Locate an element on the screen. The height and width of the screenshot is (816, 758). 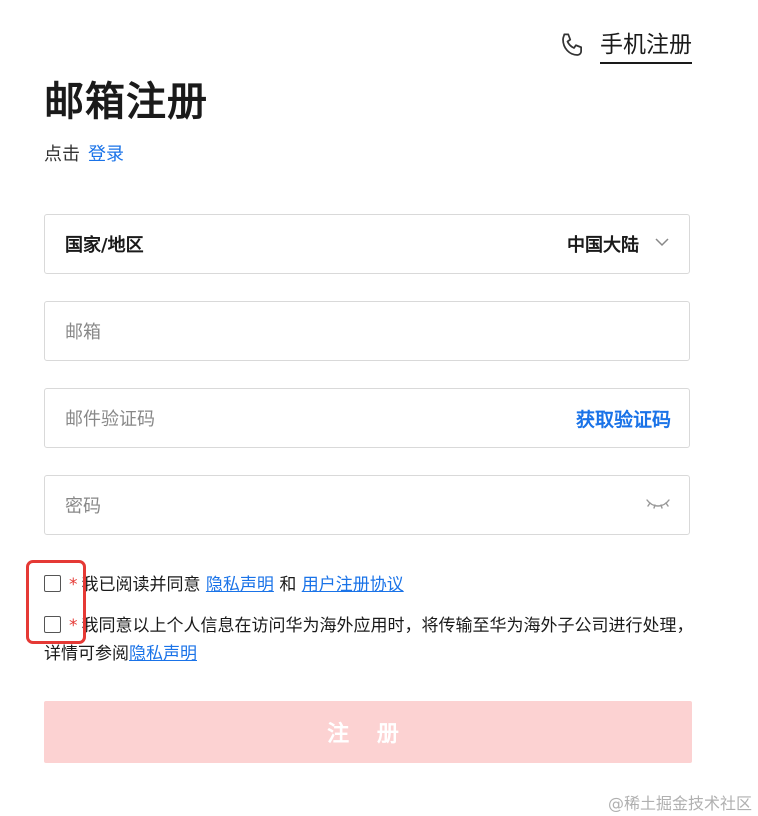
user-agreement-link: 用户注册协议 is located at coordinates (353, 585).